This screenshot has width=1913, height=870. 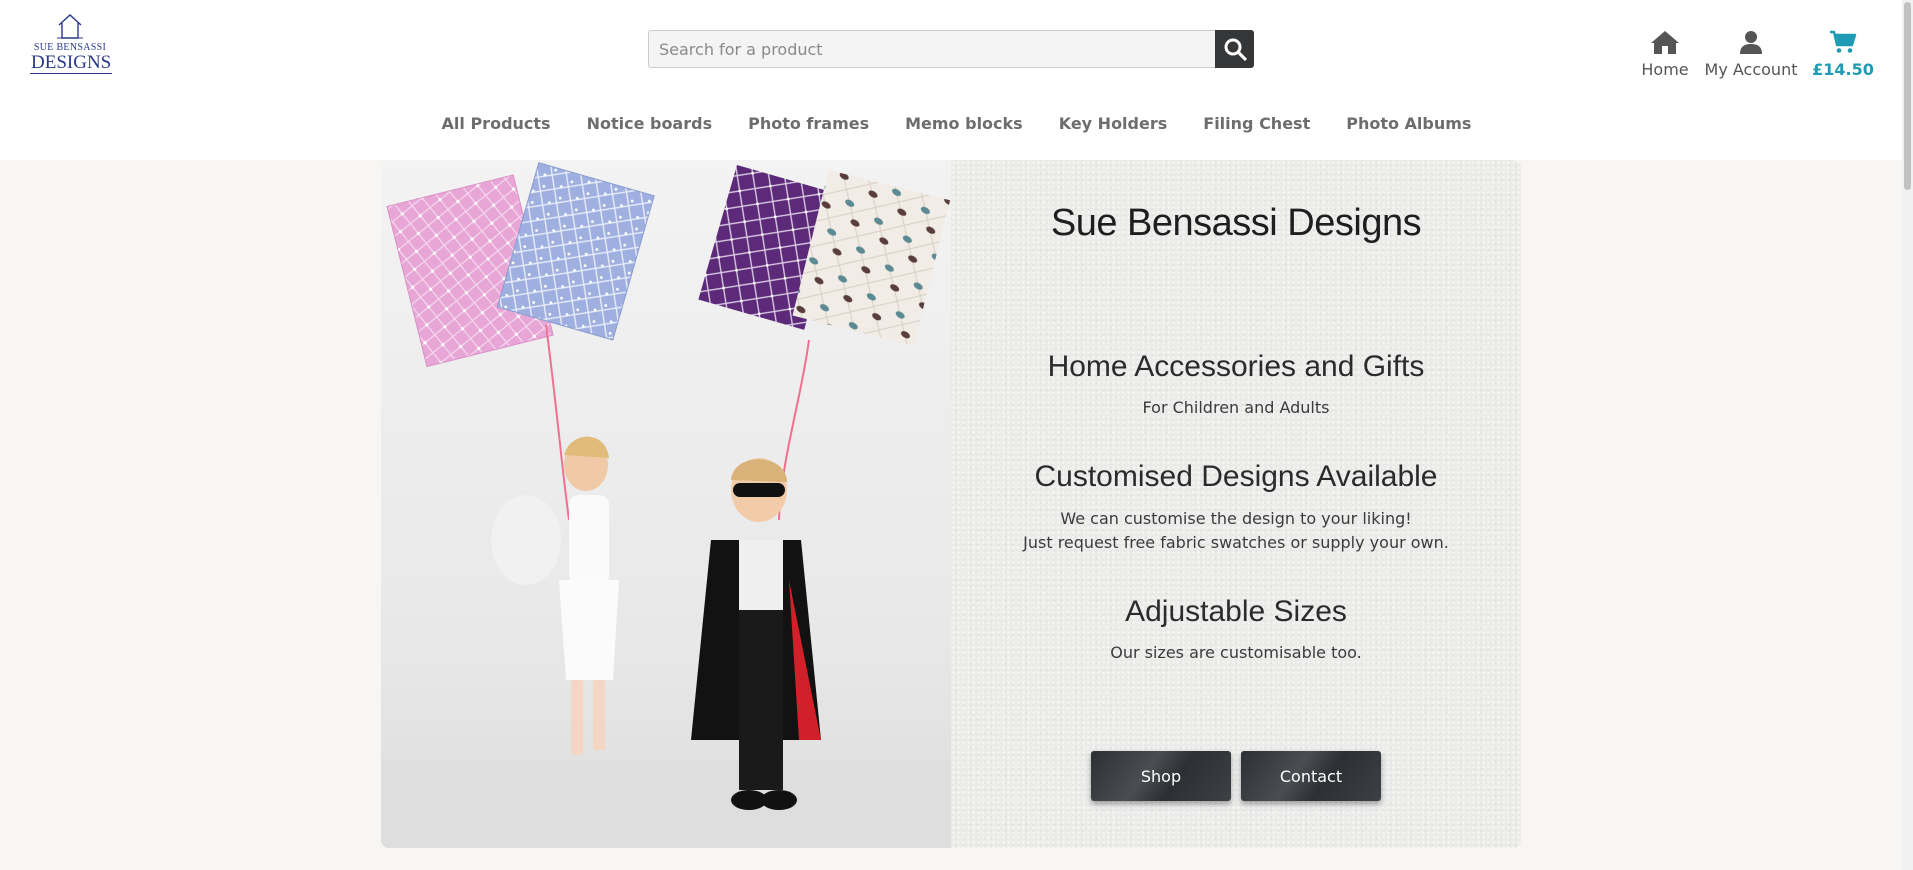 I want to click on nav-home: Home, so click(x=1665, y=58).